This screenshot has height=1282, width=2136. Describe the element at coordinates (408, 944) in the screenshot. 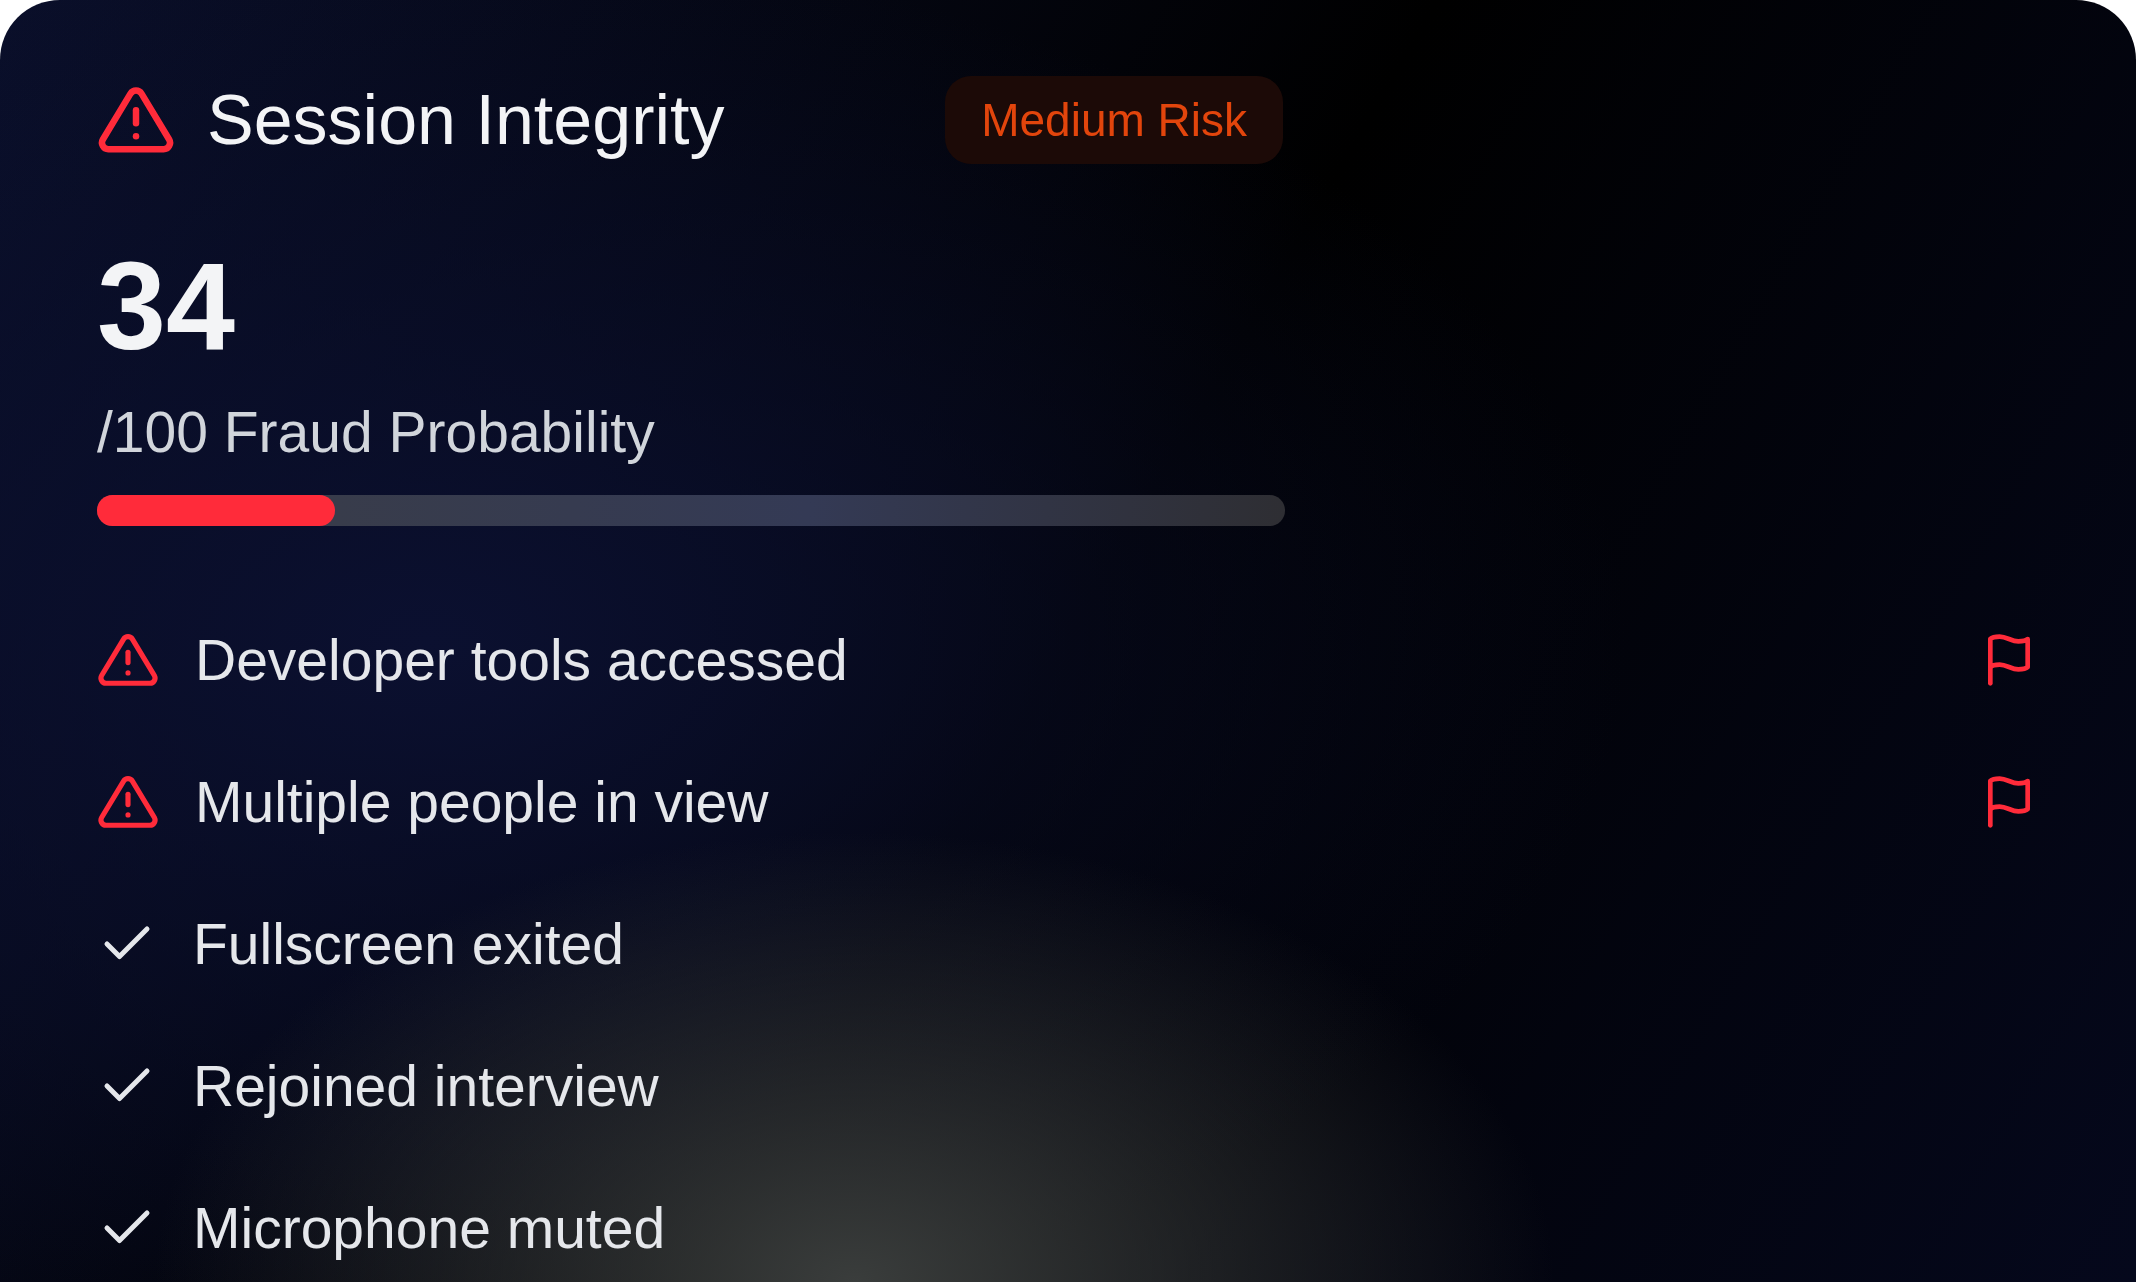

I see `event-label: Fullscreen exited` at that location.